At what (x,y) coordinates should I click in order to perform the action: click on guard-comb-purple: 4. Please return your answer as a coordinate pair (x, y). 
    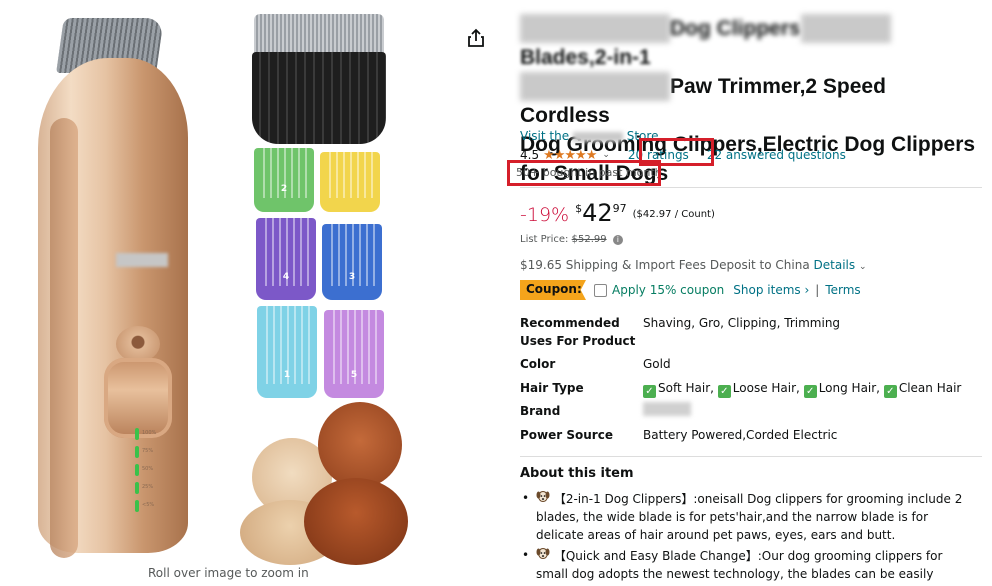
    Looking at the image, I should click on (286, 259).